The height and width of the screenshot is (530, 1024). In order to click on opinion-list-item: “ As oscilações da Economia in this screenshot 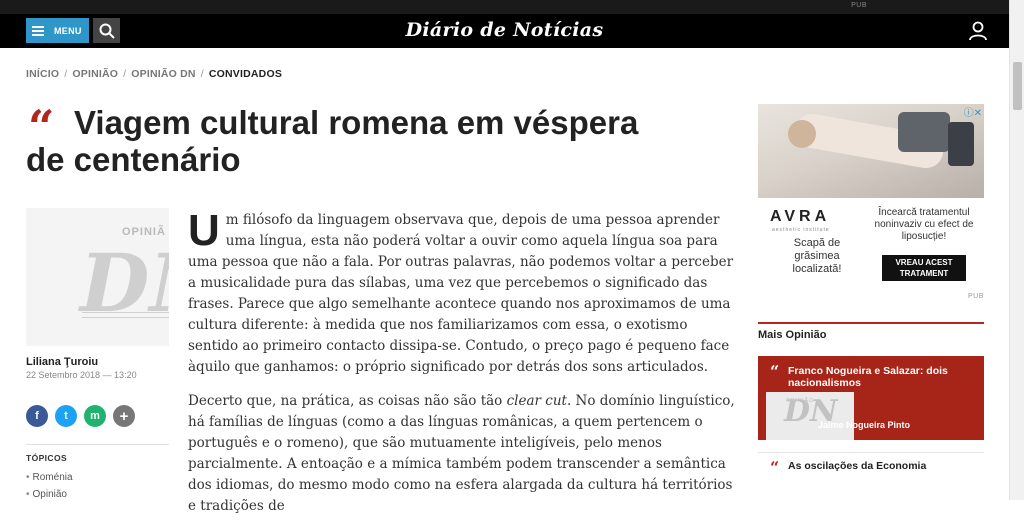, I will do `click(871, 464)`.